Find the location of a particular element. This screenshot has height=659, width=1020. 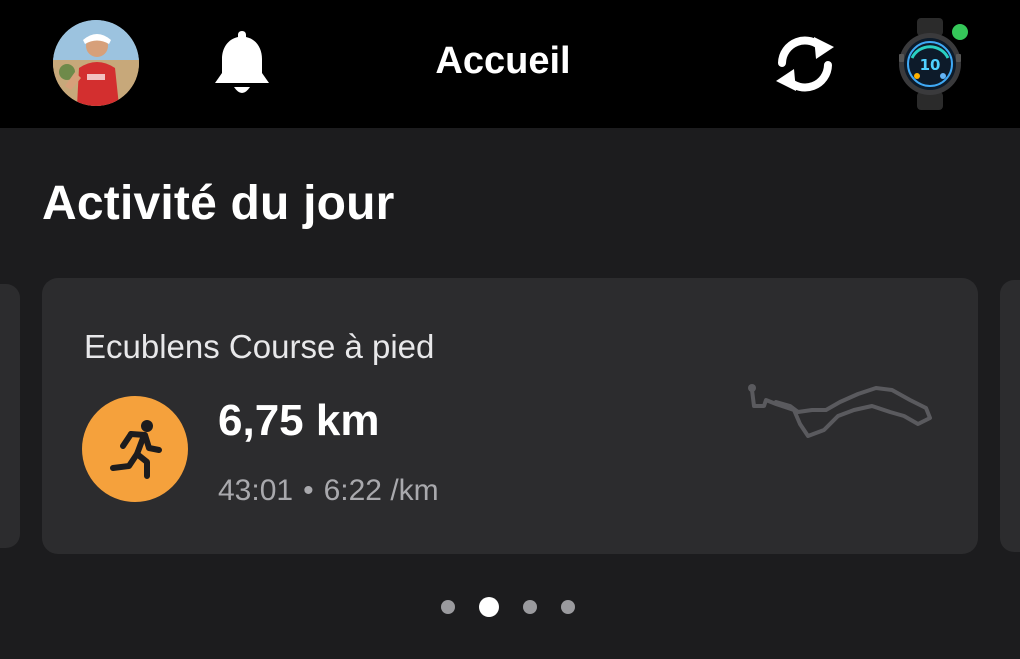

previous-card-peek is located at coordinates (10, 416).